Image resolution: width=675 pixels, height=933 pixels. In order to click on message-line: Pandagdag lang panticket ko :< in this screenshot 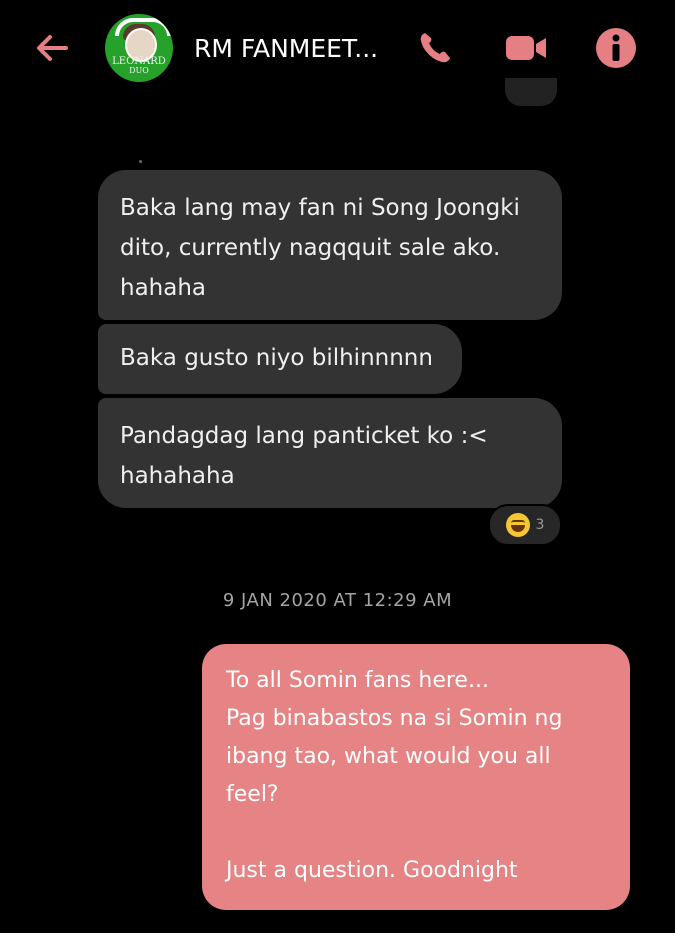, I will do `click(304, 436)`.